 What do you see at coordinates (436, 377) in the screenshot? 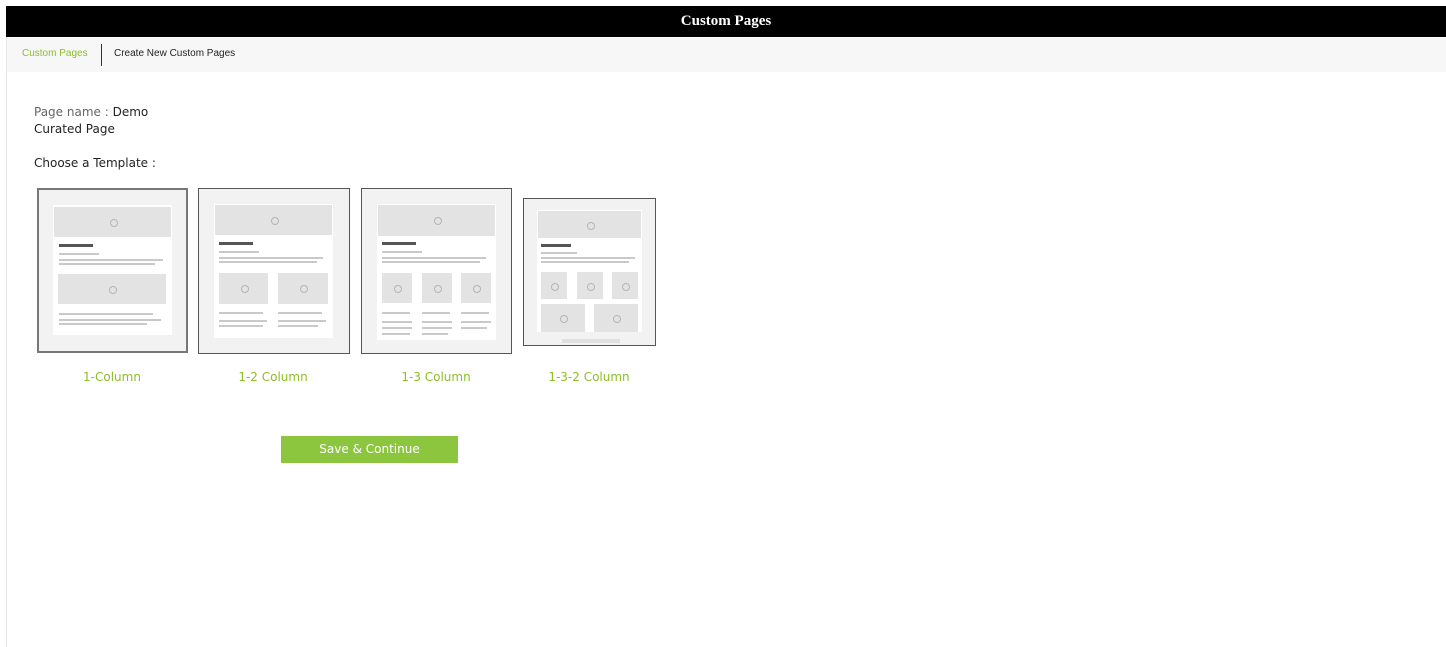
I see `template-label-1-3-column: 1-3 Column` at bounding box center [436, 377].